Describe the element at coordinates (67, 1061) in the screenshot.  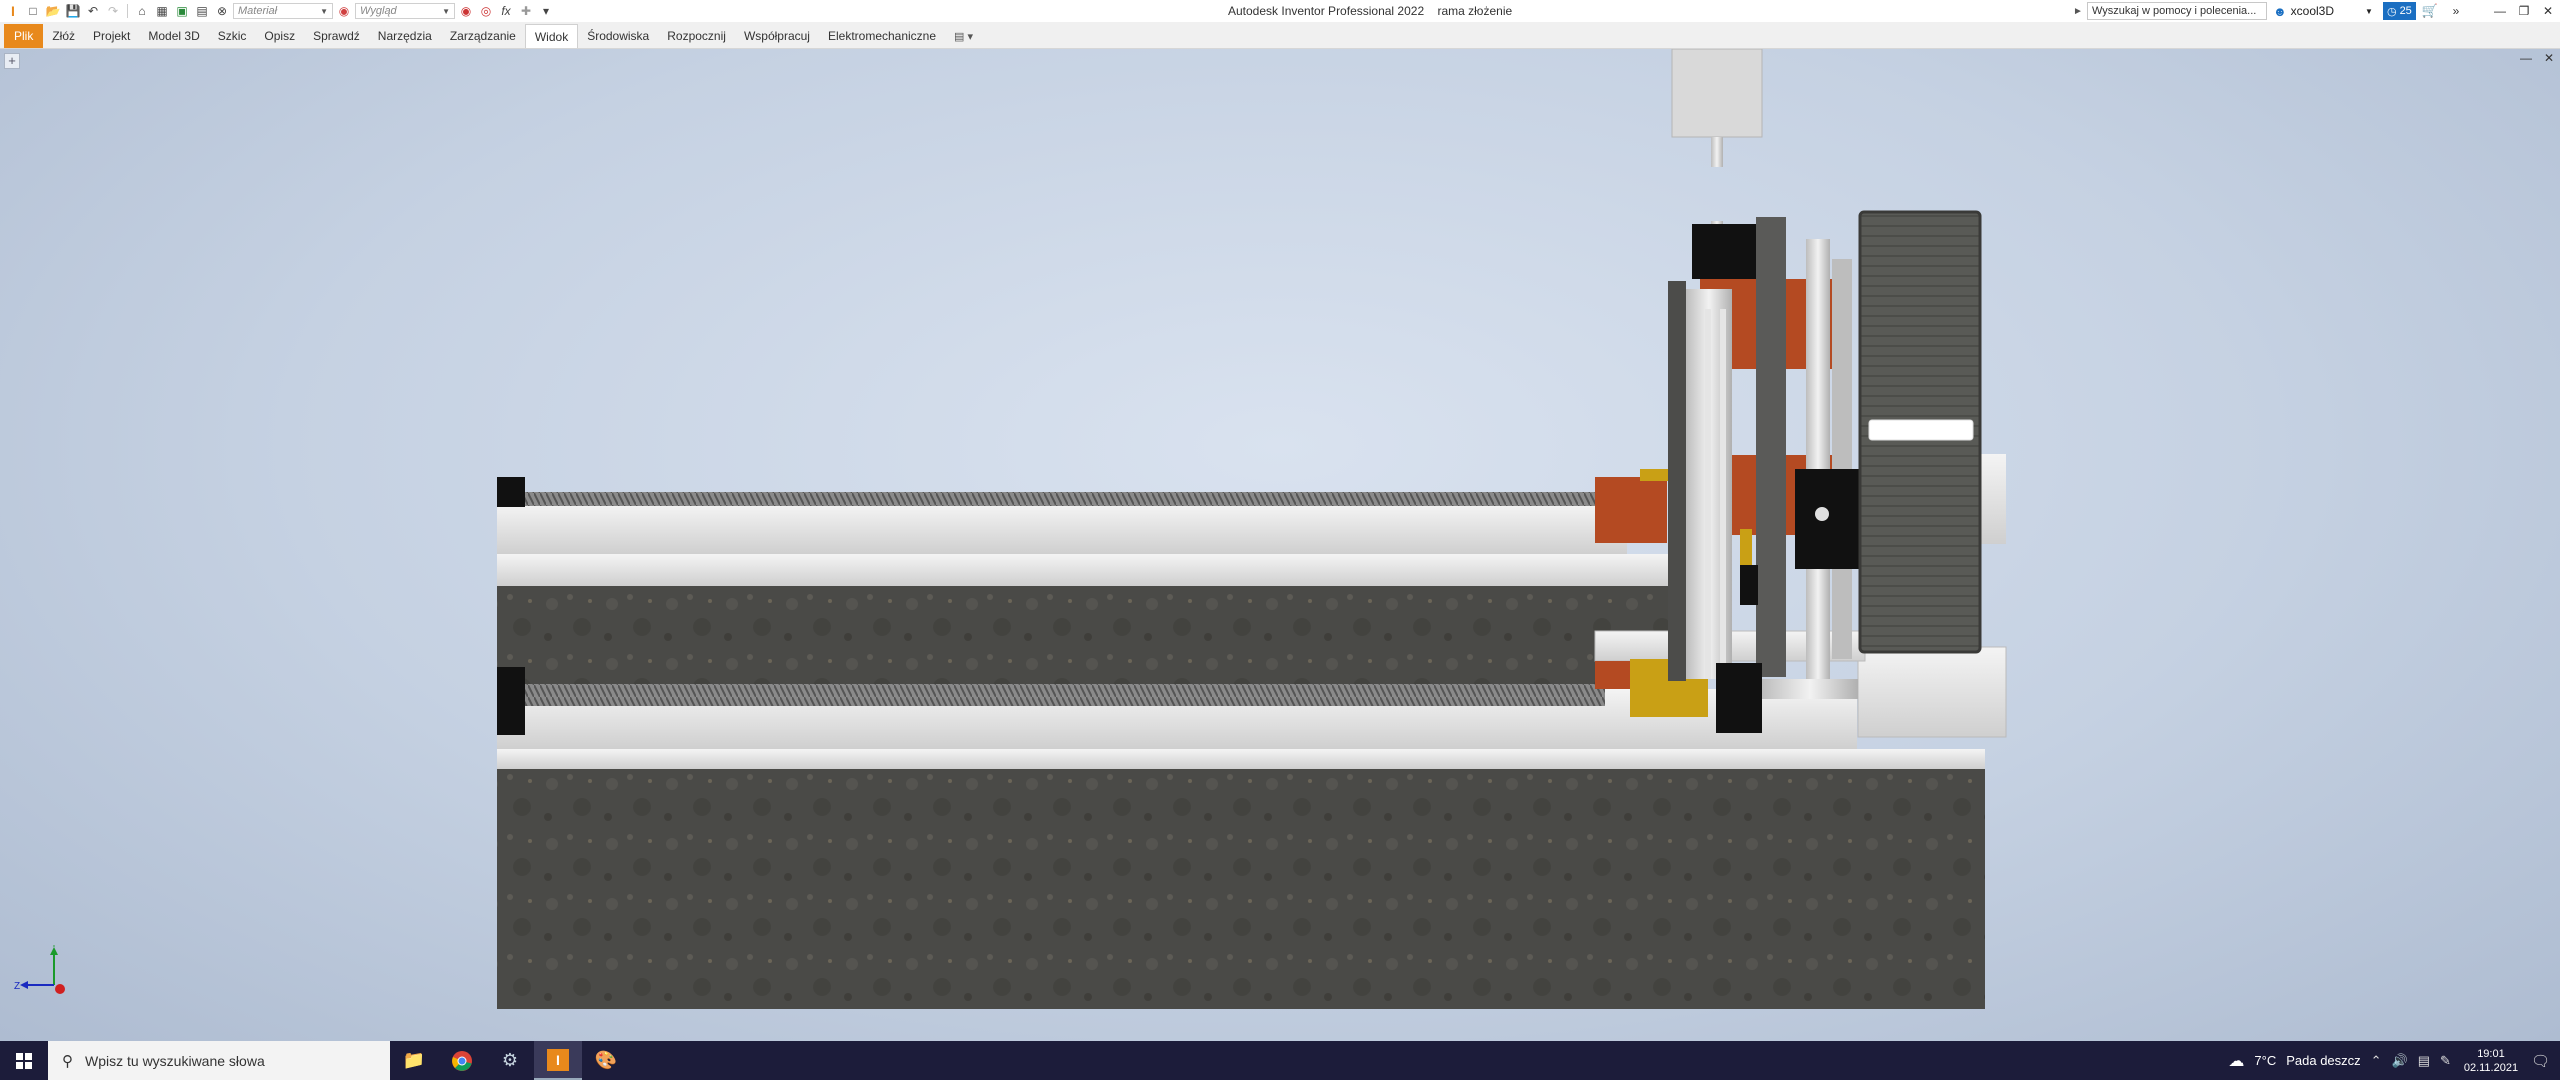
I see `search-icon: ⚲` at that location.